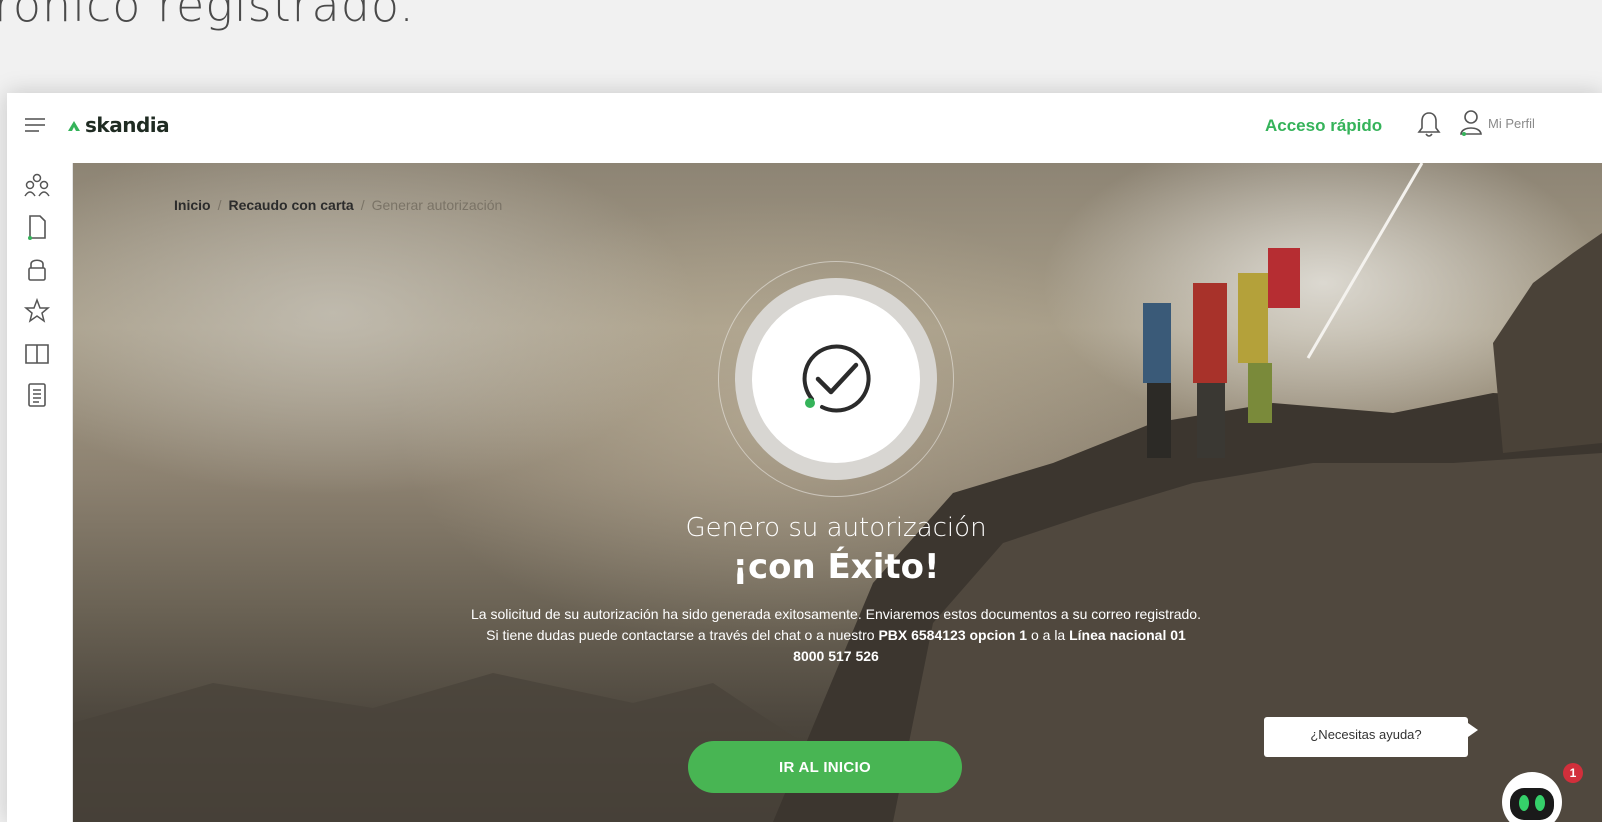  What do you see at coordinates (1371, 737) in the screenshot?
I see `help-chat-bubble: ¿Necesitas ayuda?` at bounding box center [1371, 737].